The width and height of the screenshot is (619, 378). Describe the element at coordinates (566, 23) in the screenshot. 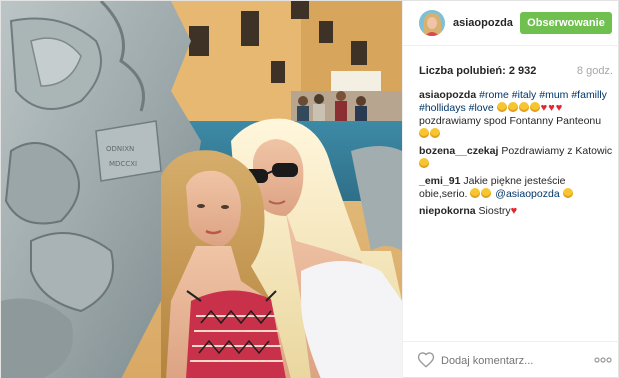

I see `follow-button: Obserwowanie` at that location.